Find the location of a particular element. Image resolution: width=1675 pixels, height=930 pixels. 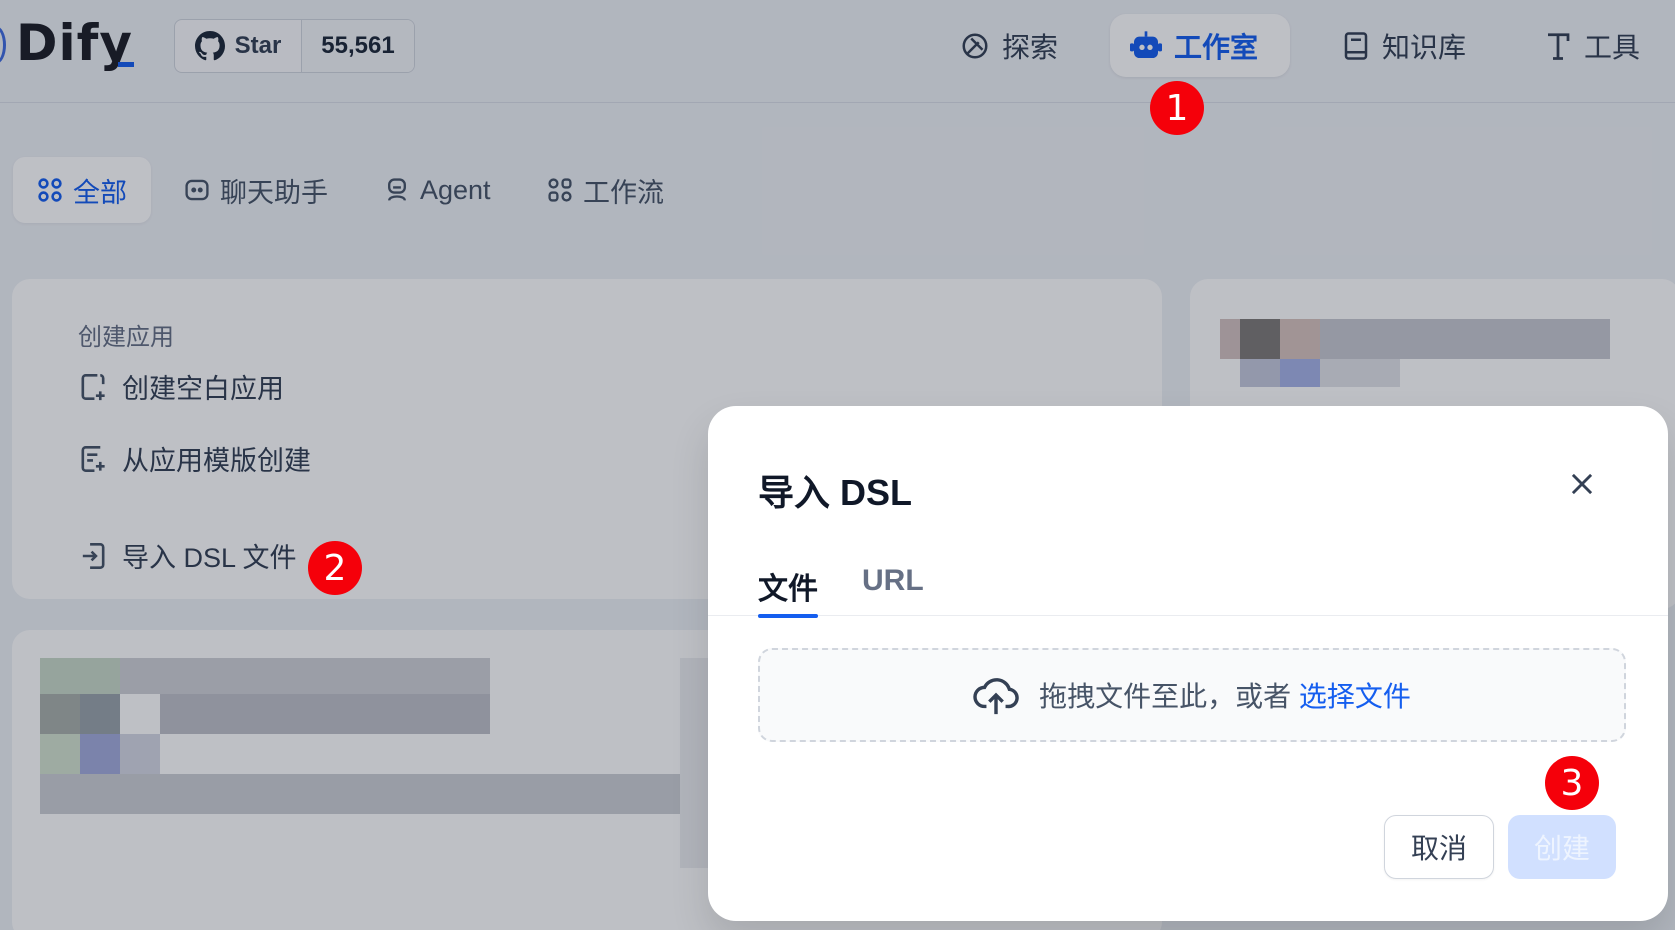

modal-tabs: 文件 URL is located at coordinates (1188, 587).